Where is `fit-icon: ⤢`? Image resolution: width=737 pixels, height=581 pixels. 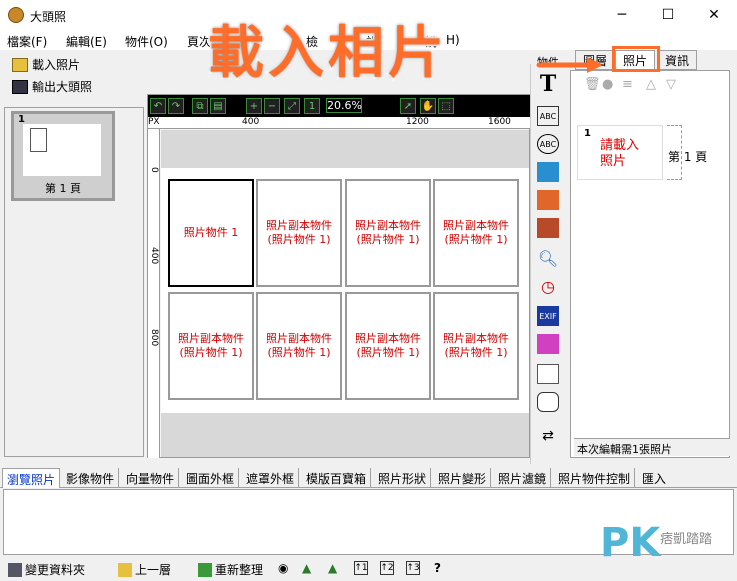
fit-icon: ⤢ is located at coordinates (292, 106).